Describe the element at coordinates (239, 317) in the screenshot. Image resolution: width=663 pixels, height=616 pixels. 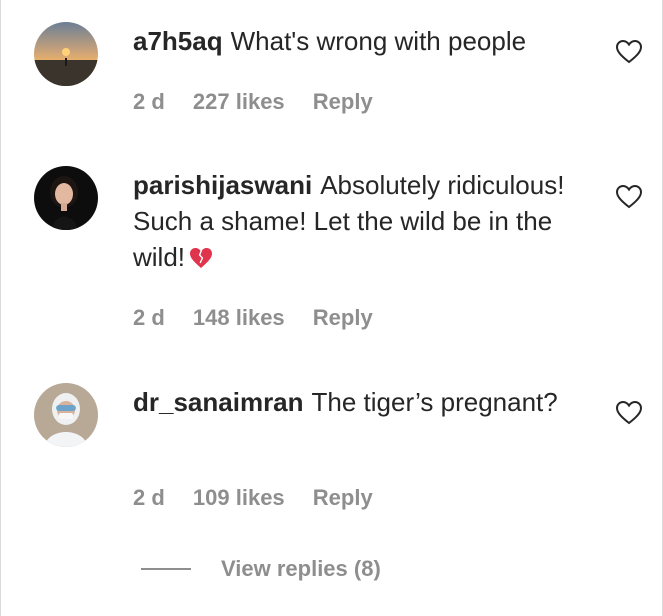
I see `comment-likes: 148 likes` at that location.